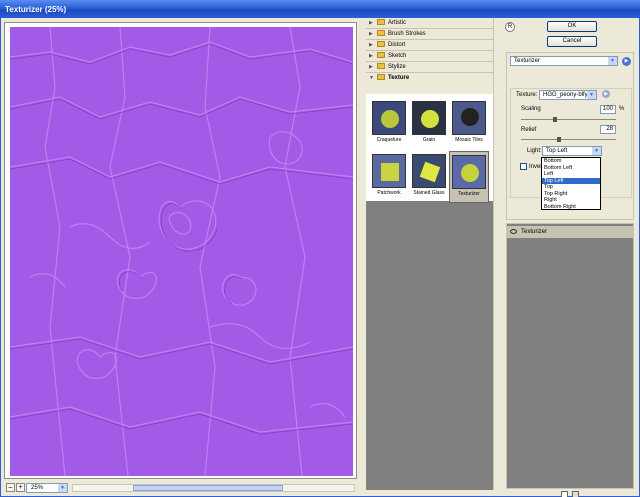  I want to click on filter-thumb-texturizer: Texturizer, so click(469, 177).